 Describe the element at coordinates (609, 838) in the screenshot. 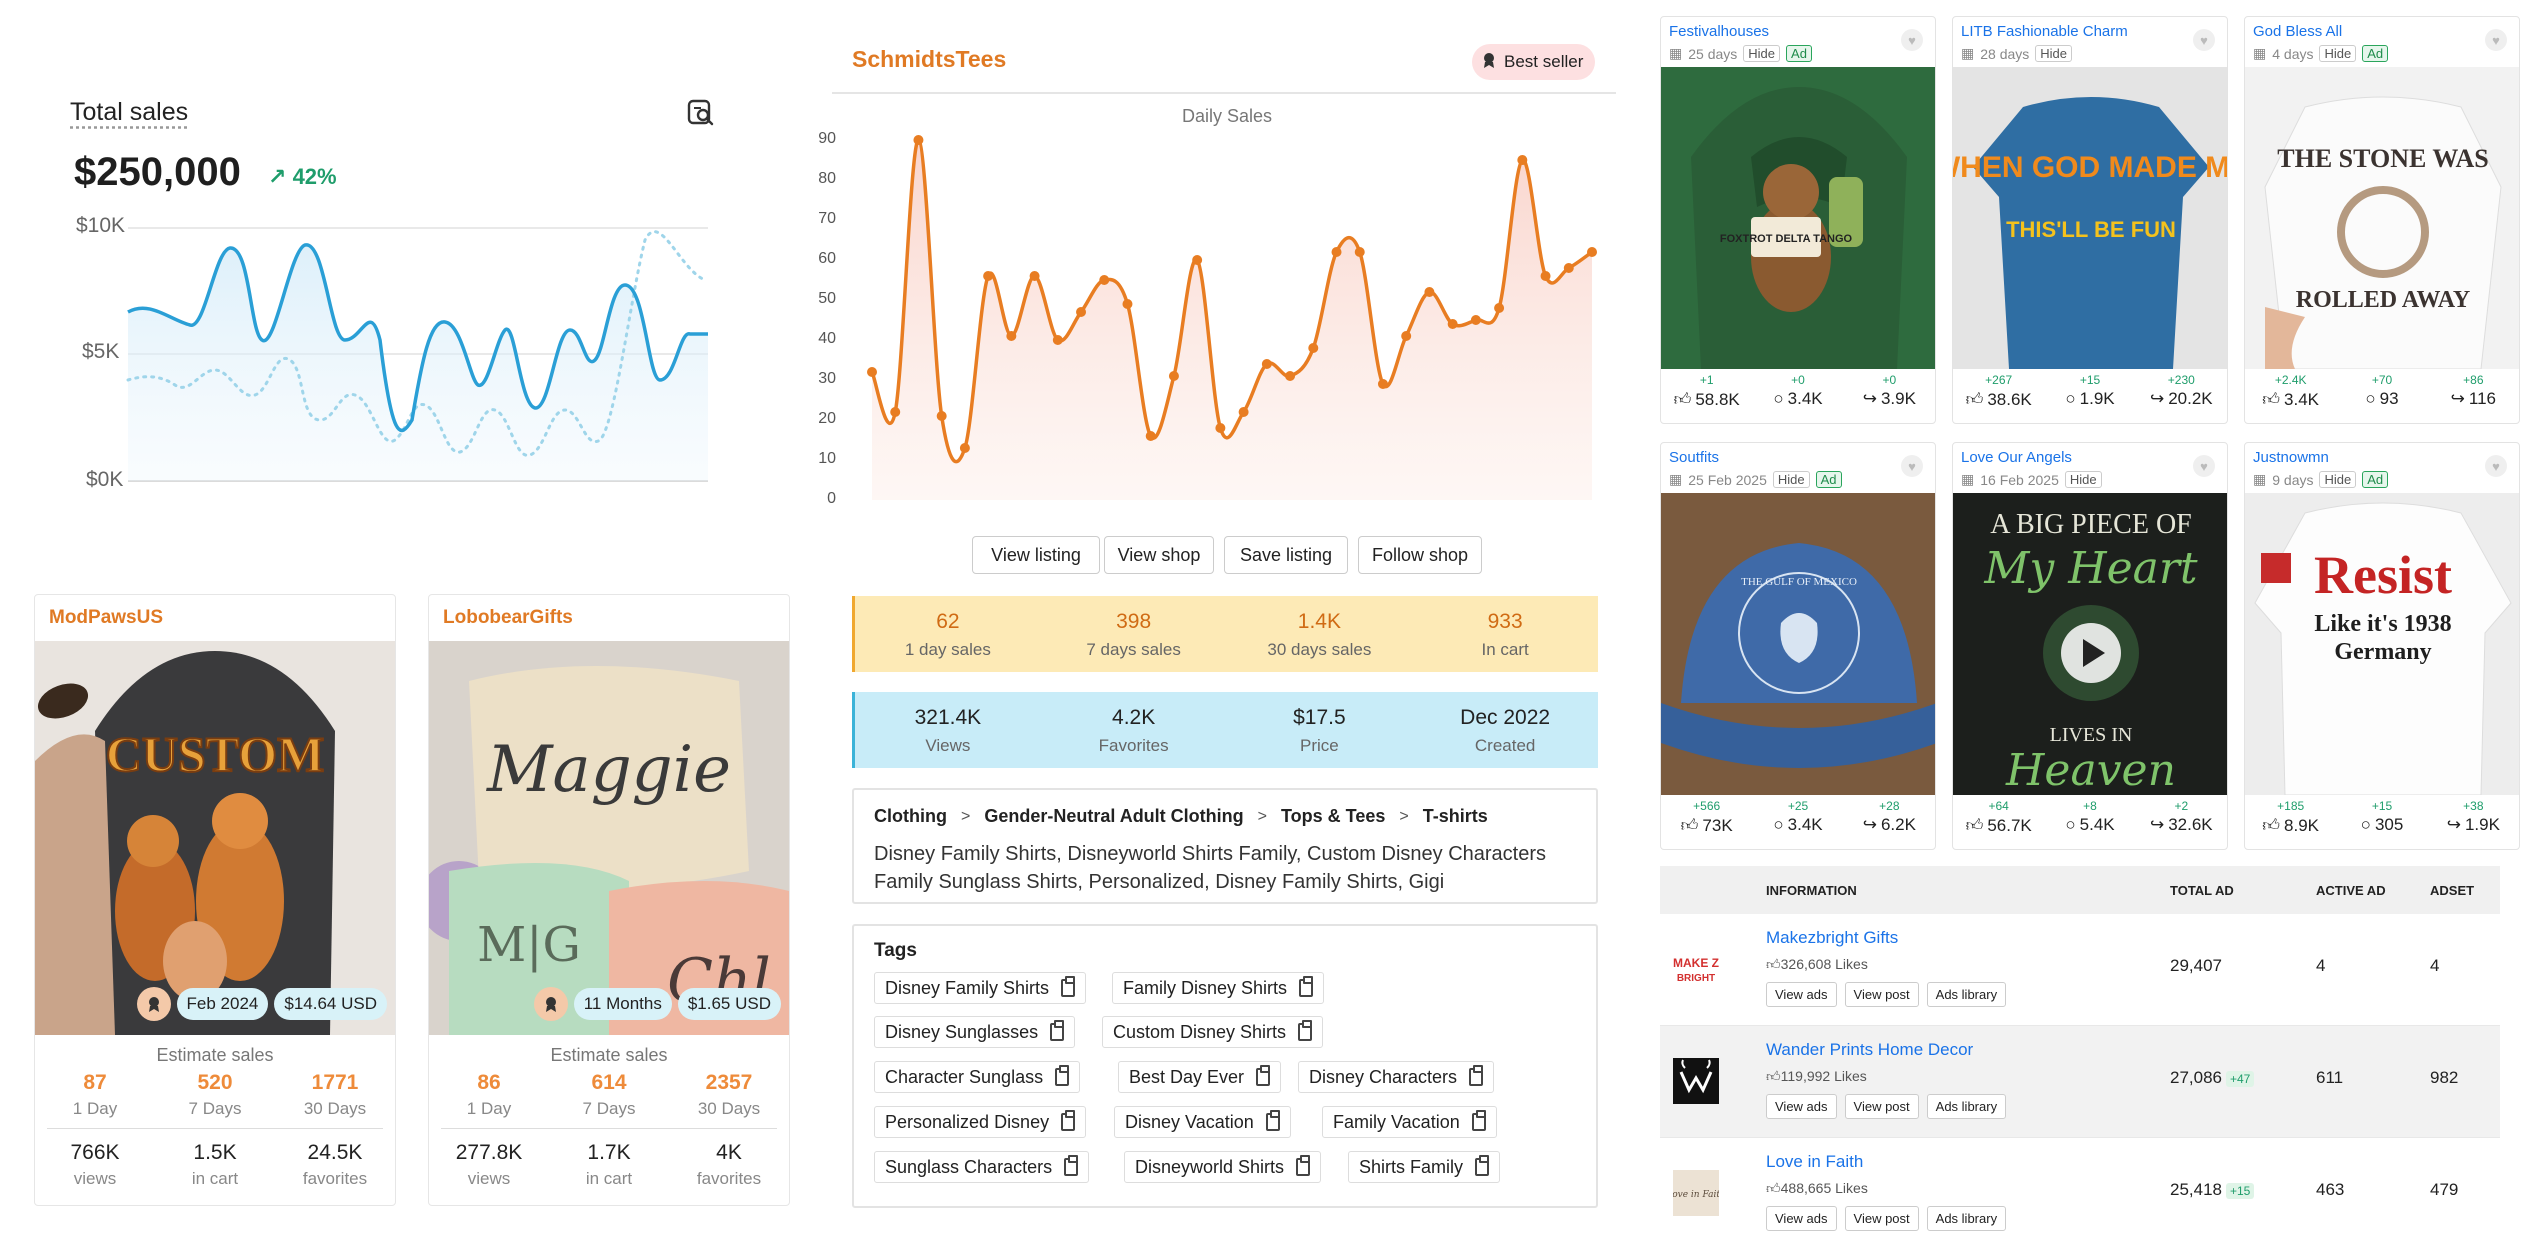

I see `product-image: Maggie M|G Chl` at that location.